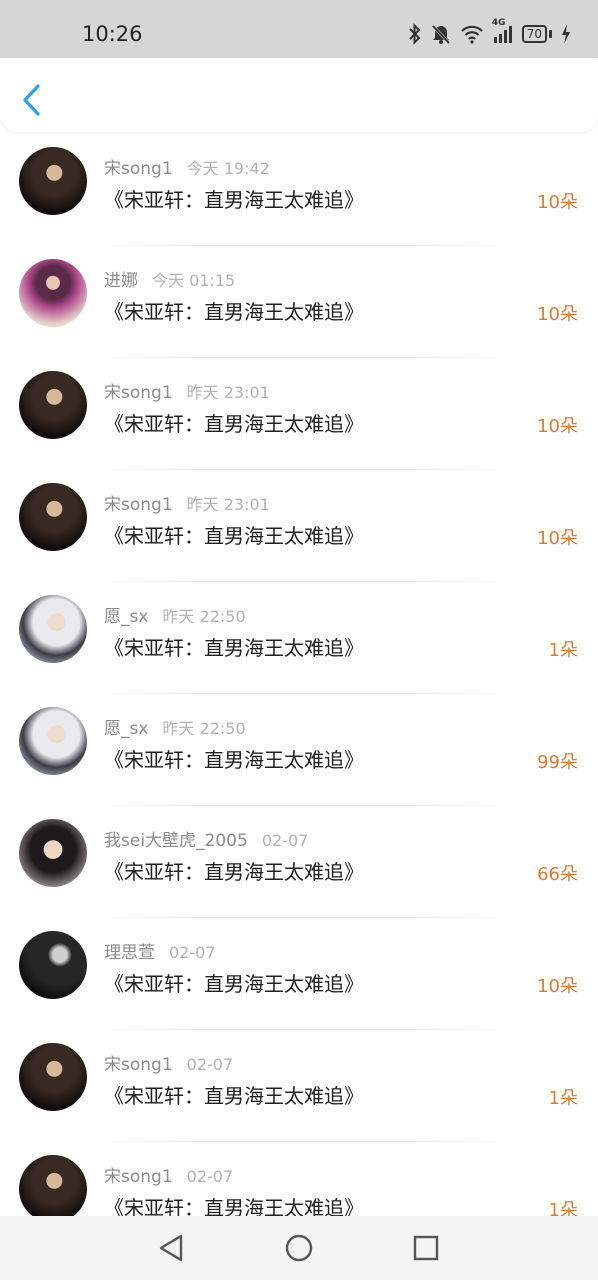 The height and width of the screenshot is (1280, 598). I want to click on list-item: 进娜 今天 01:15 《宋亚轩：直男海王太难追》 10朵, so click(299, 302).